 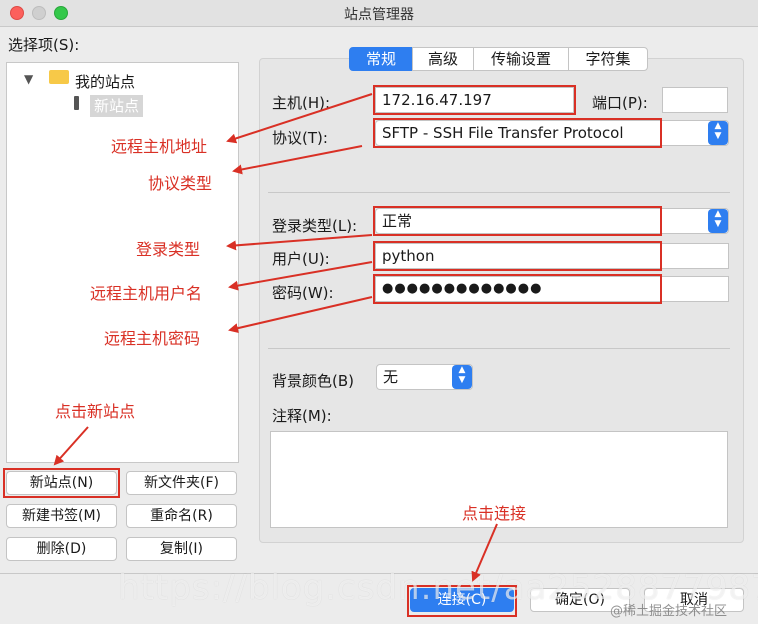 I want to click on credit-watermark: @稀土掘金技术社区, so click(x=669, y=611).